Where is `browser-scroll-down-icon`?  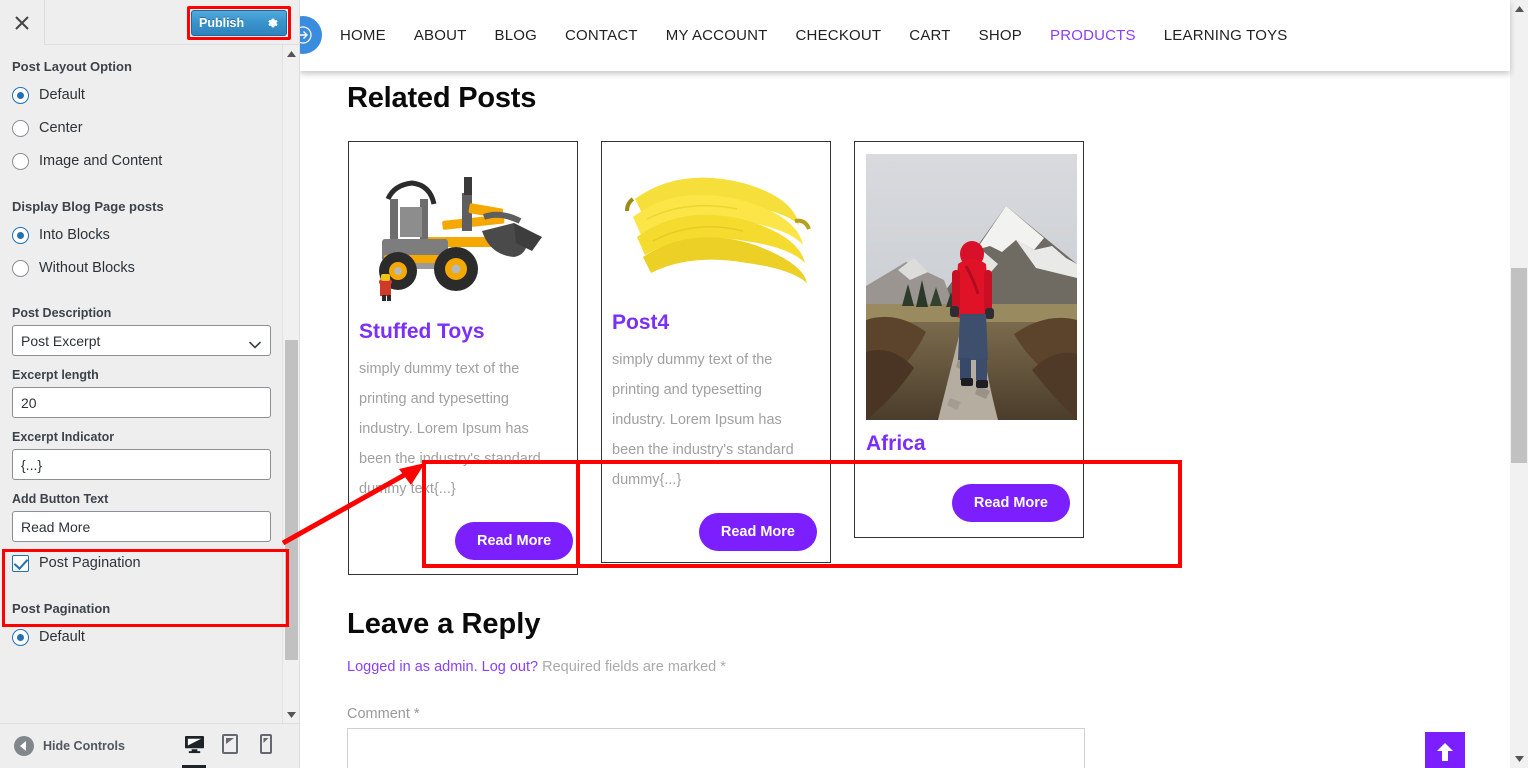 browser-scroll-down-icon is located at coordinates (1519, 759).